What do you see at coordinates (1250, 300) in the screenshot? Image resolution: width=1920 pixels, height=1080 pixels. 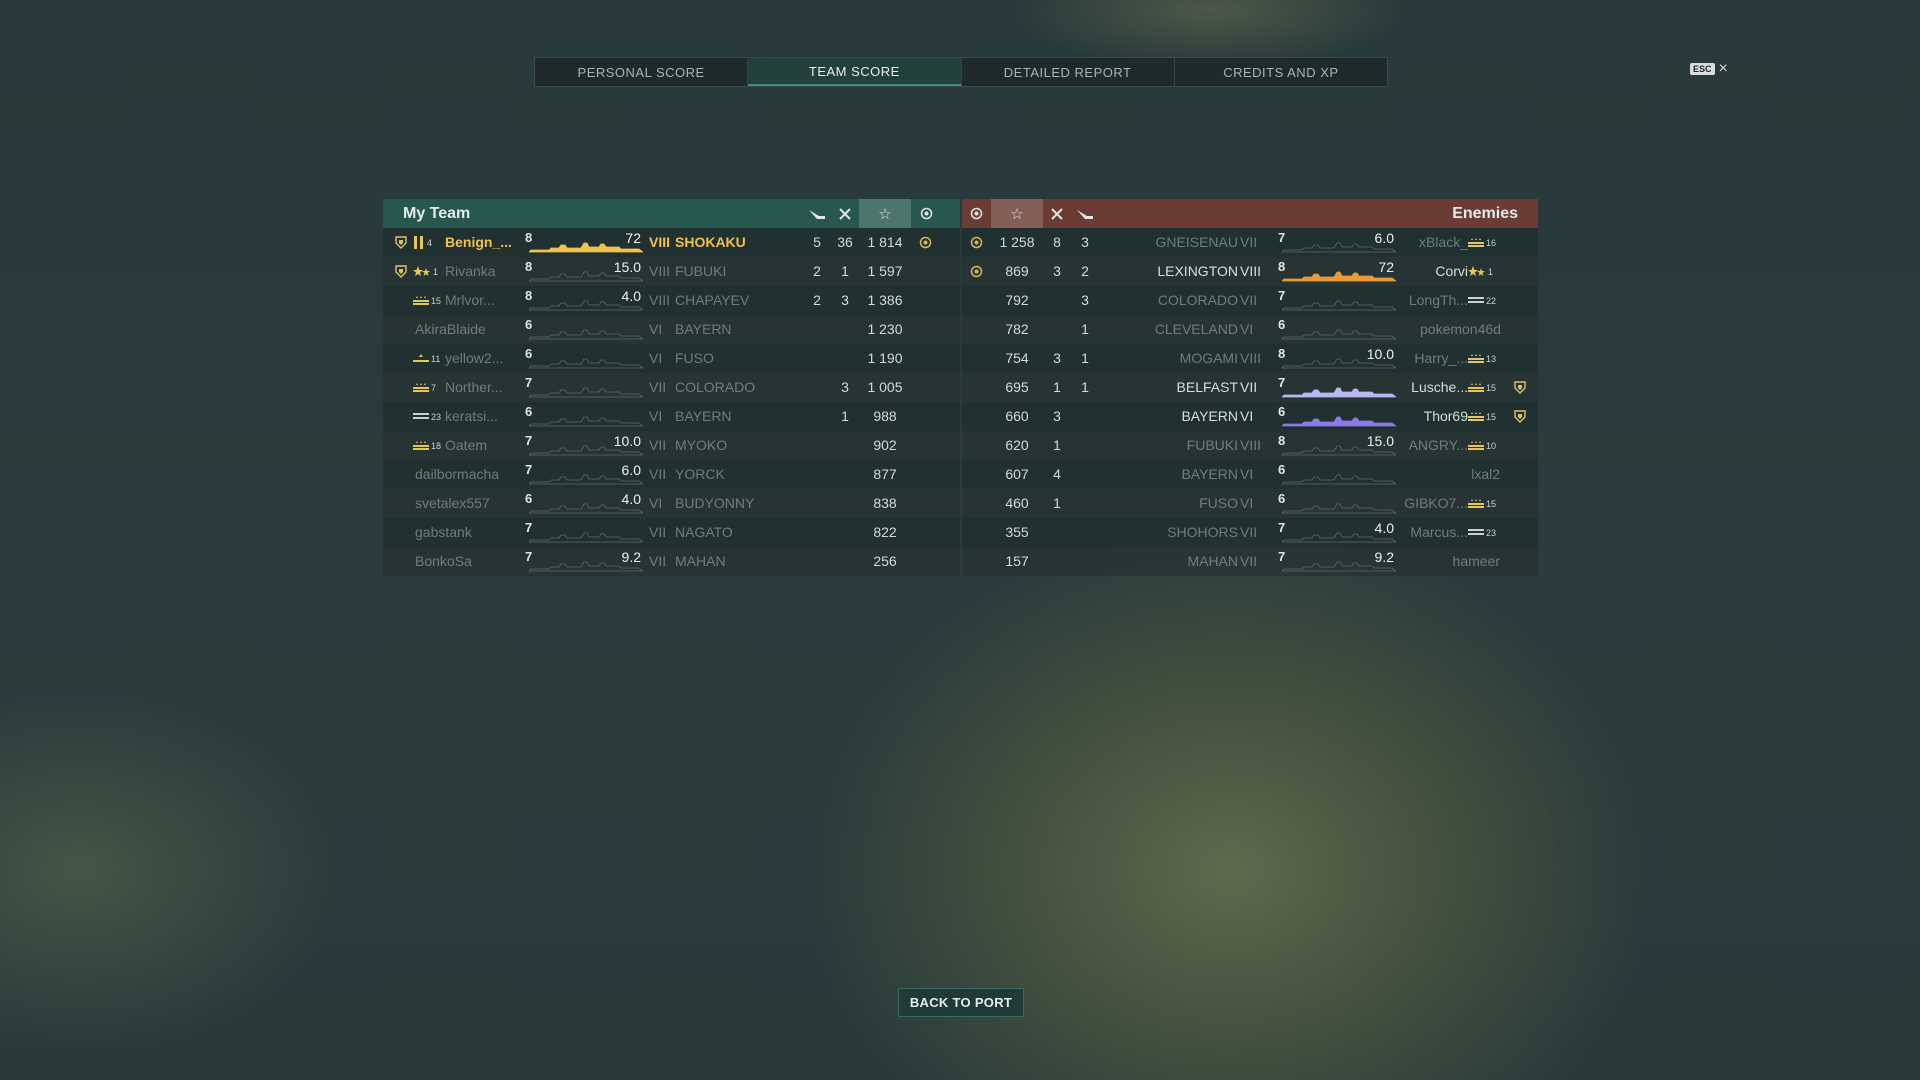 I see `player-row: 792 3 COLORADO VII 7 LongTh... 22` at bounding box center [1250, 300].